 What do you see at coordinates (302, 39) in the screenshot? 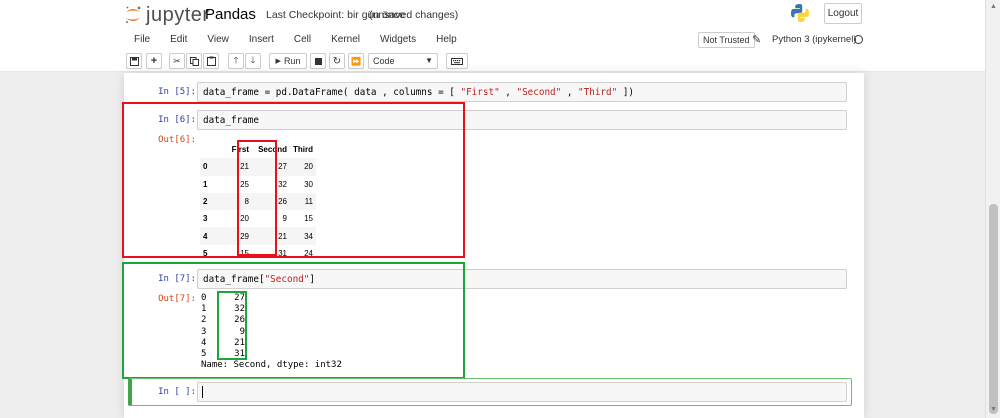
I see `menu-cell: Cell` at bounding box center [302, 39].